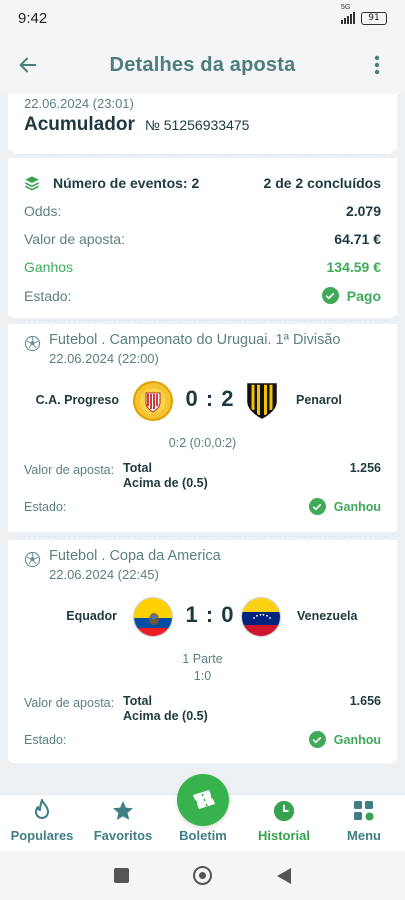  Describe the element at coordinates (202, 18) in the screenshot. I see `status-bar: 9:42 5G 91` at that location.